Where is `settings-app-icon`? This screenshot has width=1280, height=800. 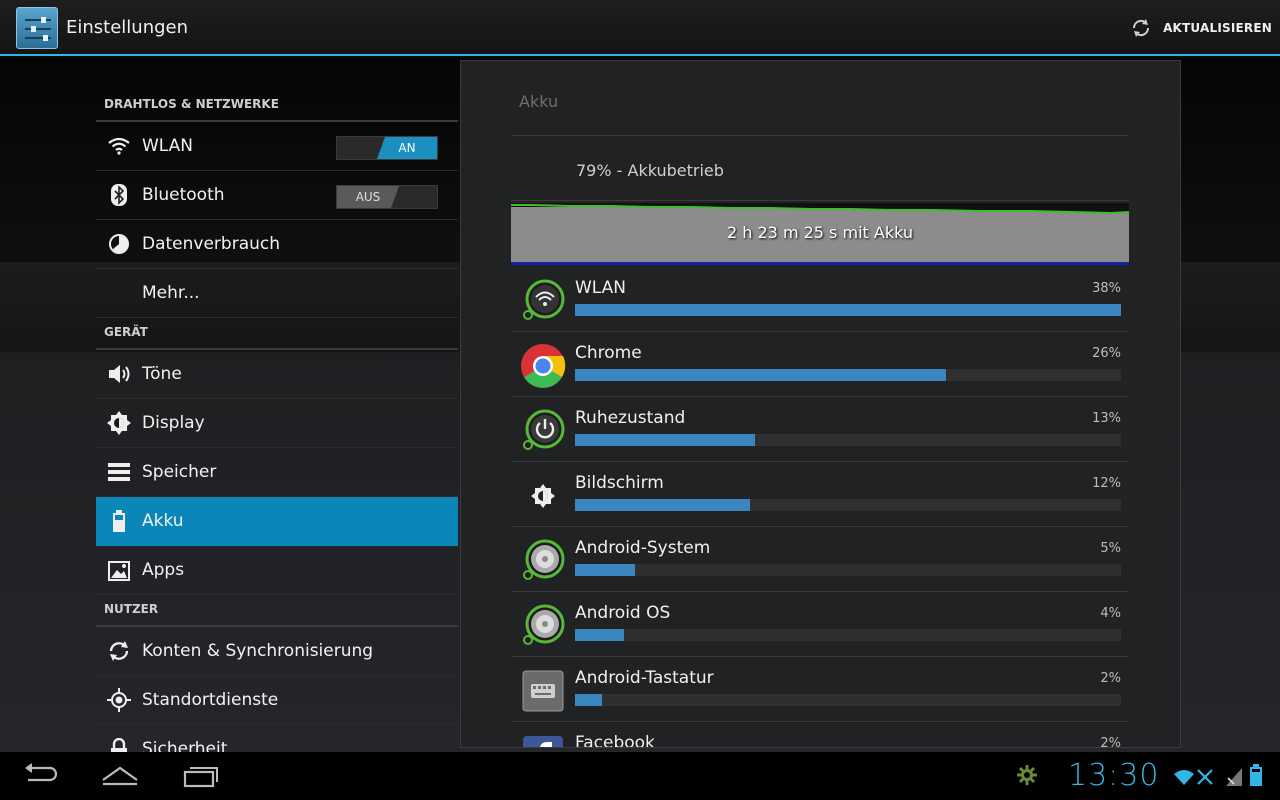
settings-app-icon is located at coordinates (37, 28).